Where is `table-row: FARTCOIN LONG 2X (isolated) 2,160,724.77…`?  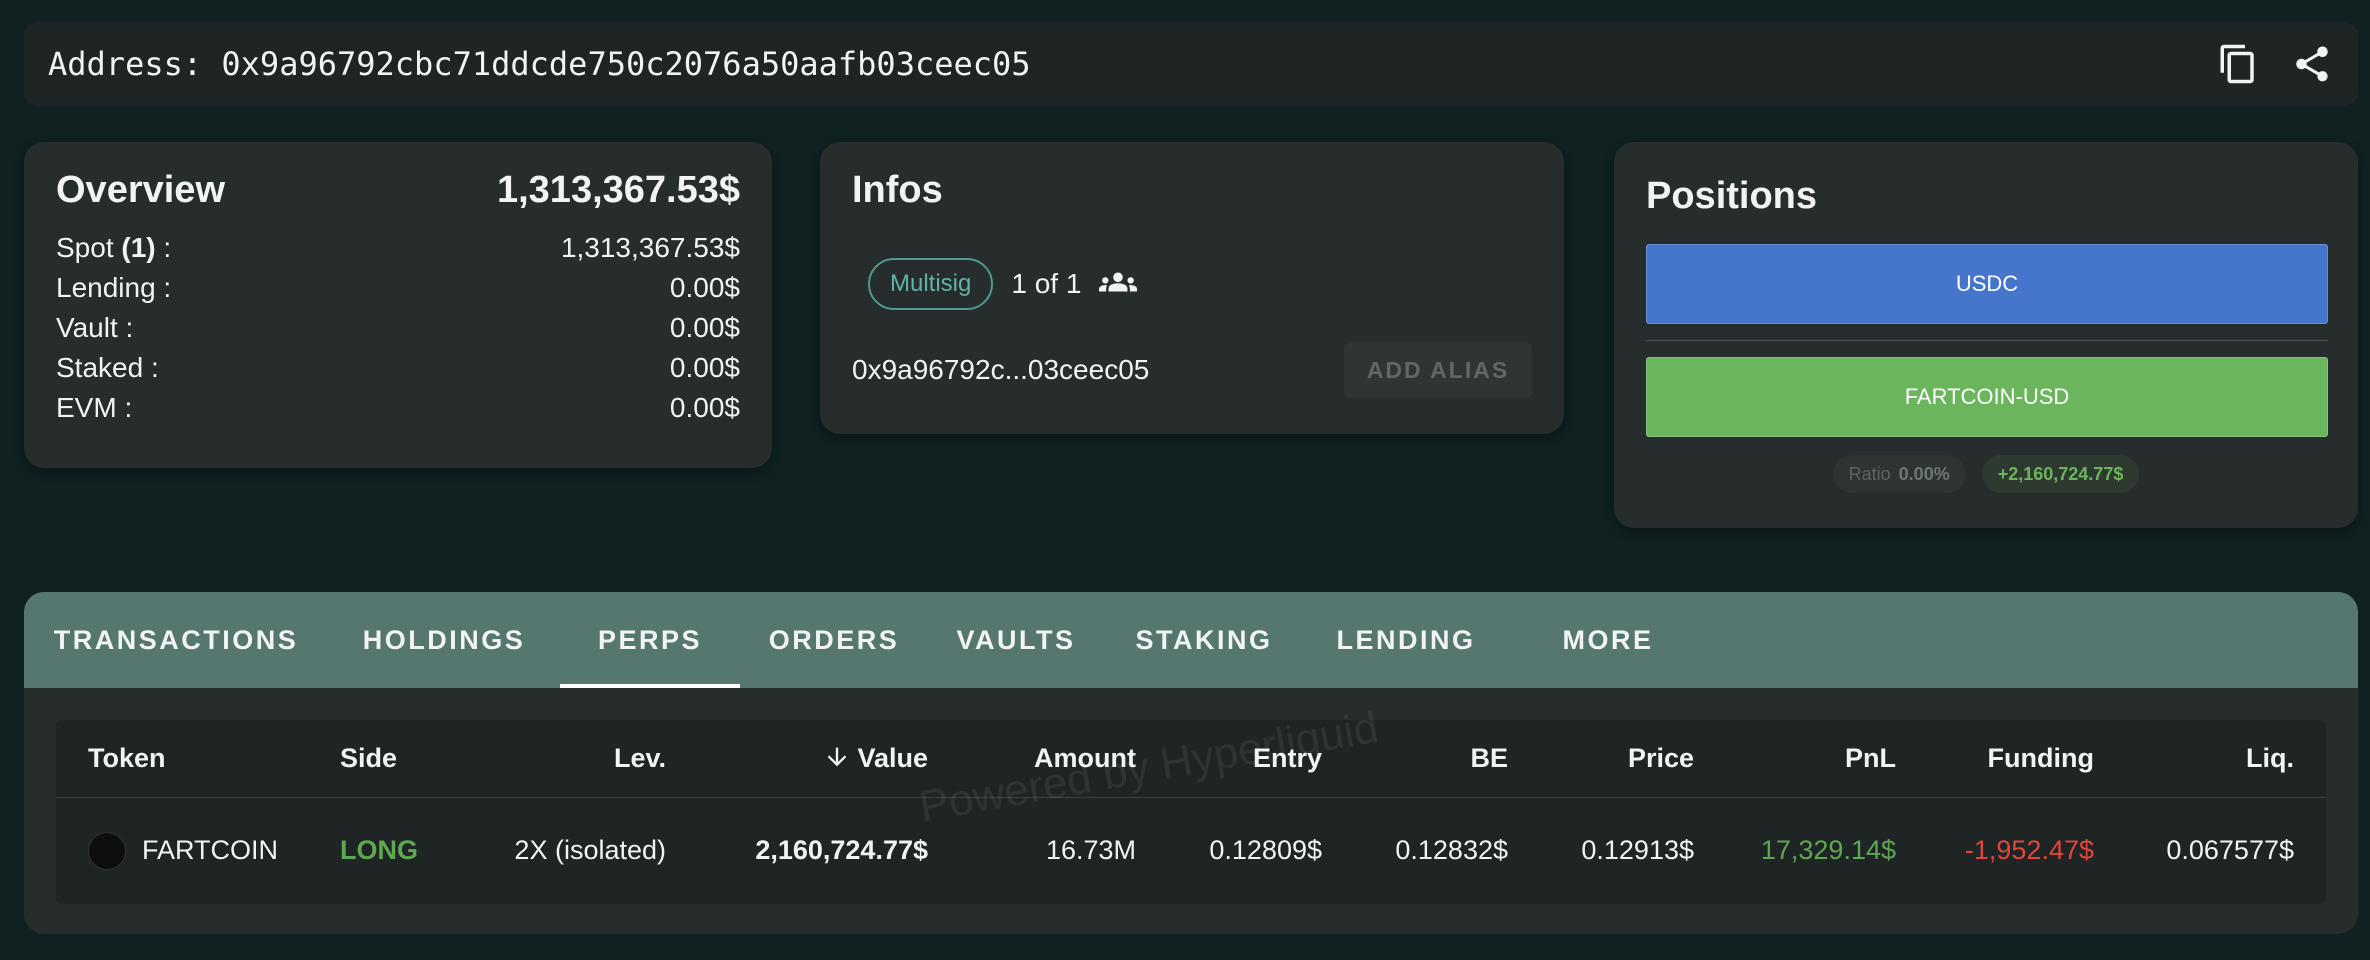
table-row: FARTCOIN LONG 2X (isolated) 2,160,724.77… is located at coordinates (1191, 850).